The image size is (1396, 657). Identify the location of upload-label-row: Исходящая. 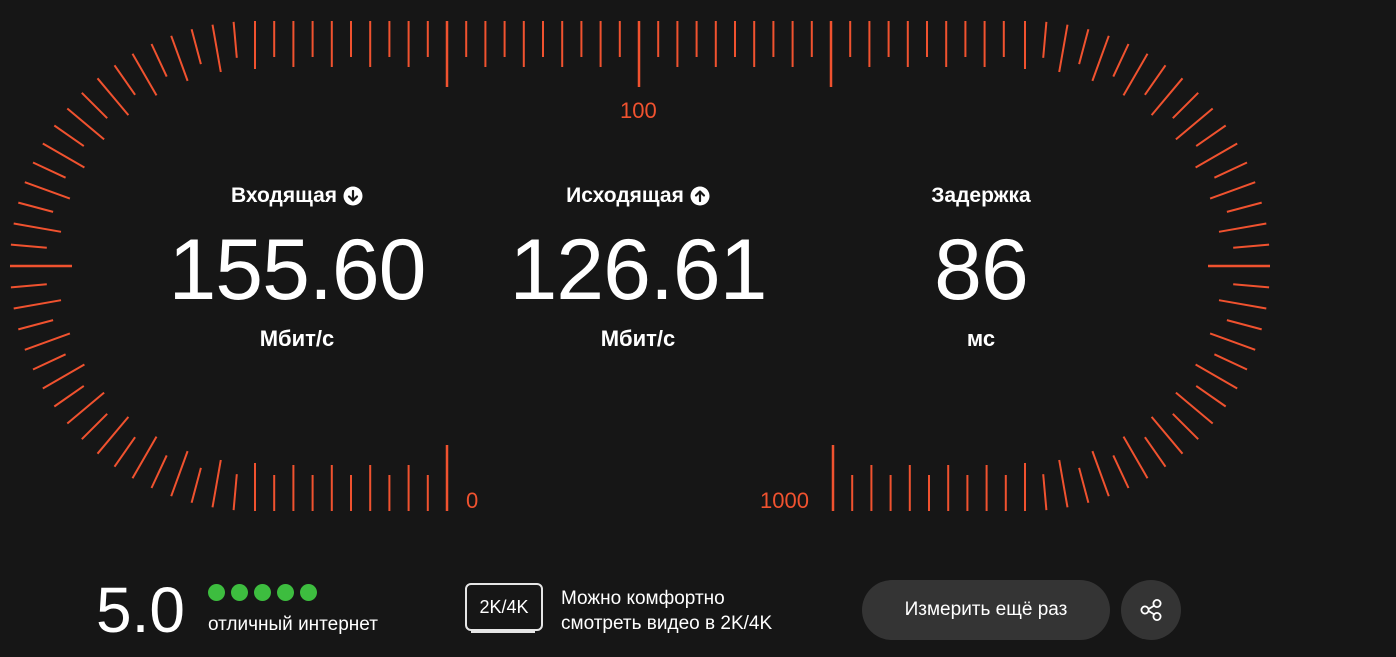
(638, 196).